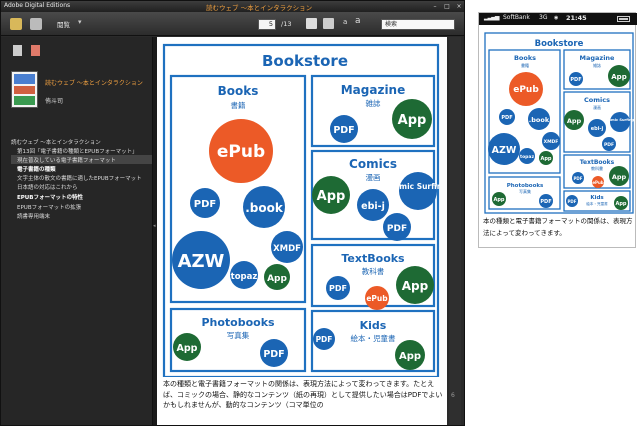 Image resolution: width=640 pixels, height=426 pixels. What do you see at coordinates (24, 89) in the screenshot?
I see `book-cover` at bounding box center [24, 89].